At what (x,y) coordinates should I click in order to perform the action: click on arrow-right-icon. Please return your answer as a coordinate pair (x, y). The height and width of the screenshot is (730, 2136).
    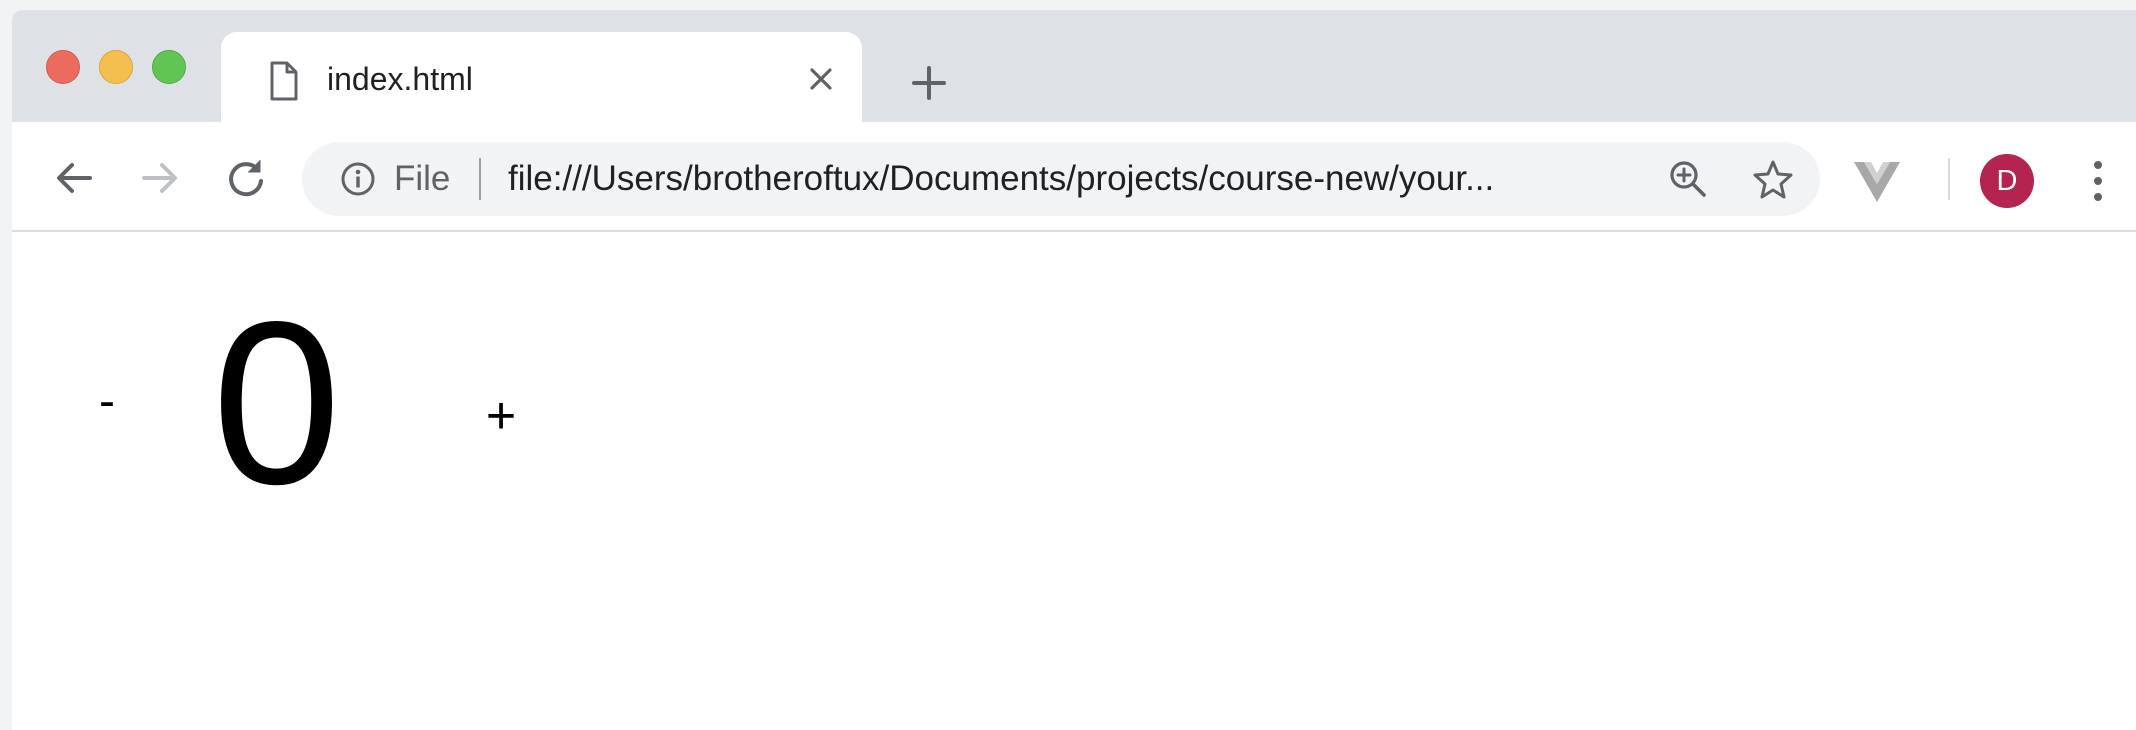
    Looking at the image, I should click on (159, 178).